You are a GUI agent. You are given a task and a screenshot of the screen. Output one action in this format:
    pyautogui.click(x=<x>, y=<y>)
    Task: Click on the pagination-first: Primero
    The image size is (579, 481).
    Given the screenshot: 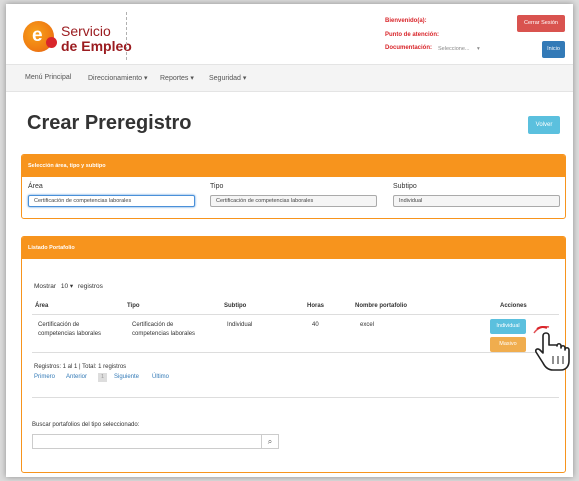 What is the action you would take?
    pyautogui.click(x=44, y=377)
    